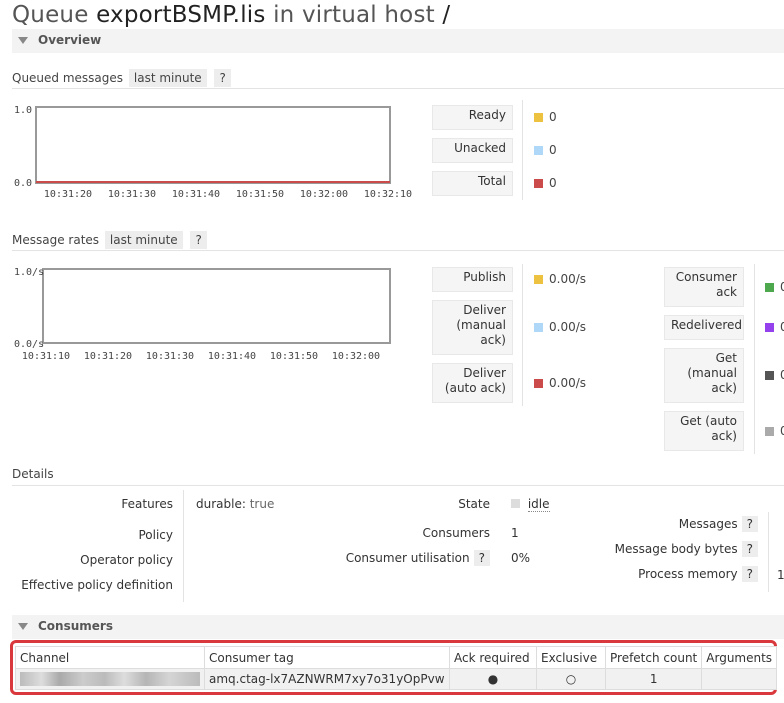 This screenshot has width=784, height=703. I want to click on features-key: durable:, so click(221, 504).